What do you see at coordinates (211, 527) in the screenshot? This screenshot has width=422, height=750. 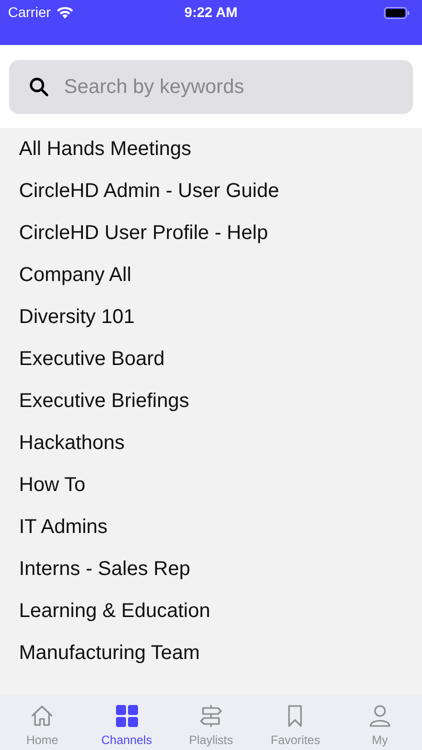 I see `channel-item: IT Admins` at bounding box center [211, 527].